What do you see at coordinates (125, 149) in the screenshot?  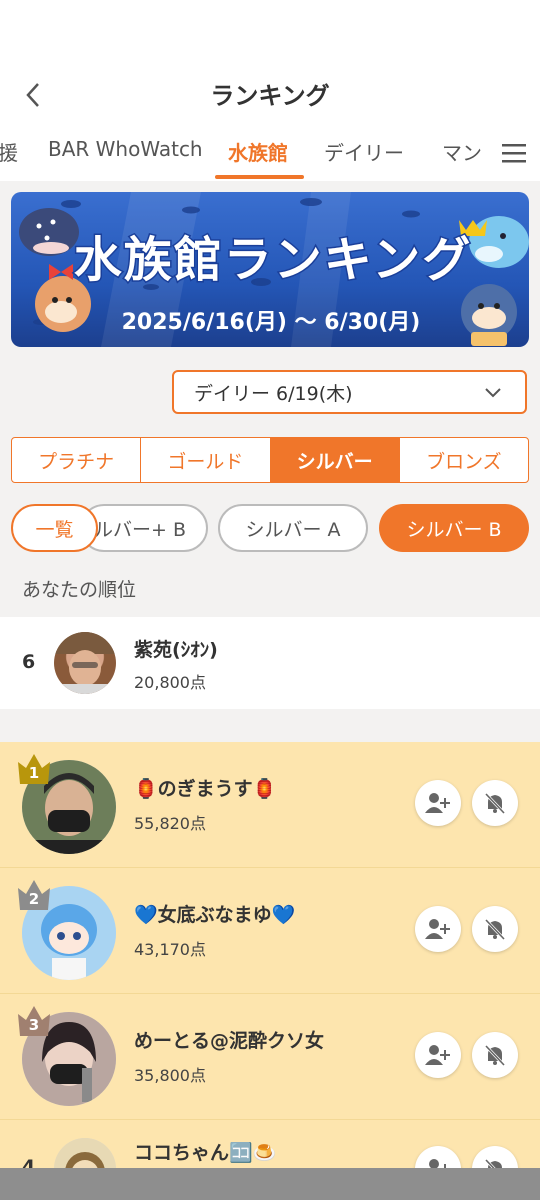 I see `tab-bar-whowatch: BAR WhoWatch` at bounding box center [125, 149].